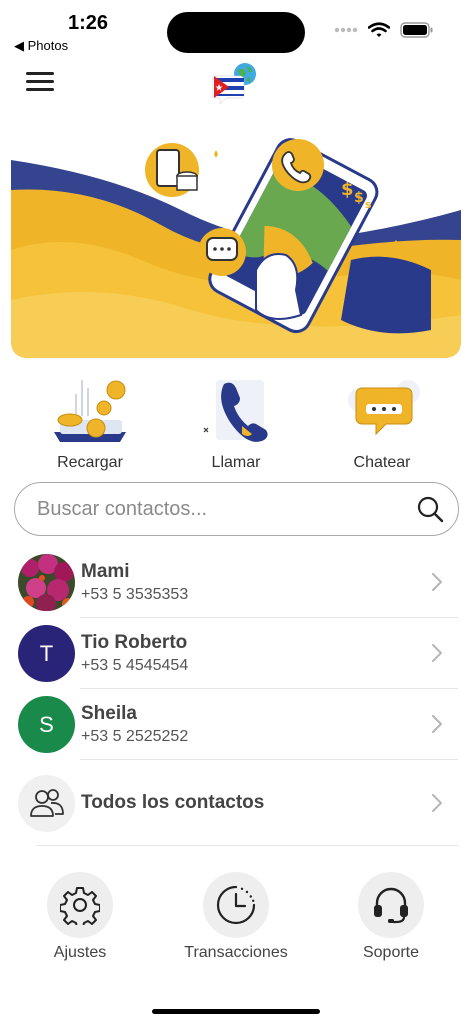  I want to click on contact-name: Tio Roberto, so click(134, 642).